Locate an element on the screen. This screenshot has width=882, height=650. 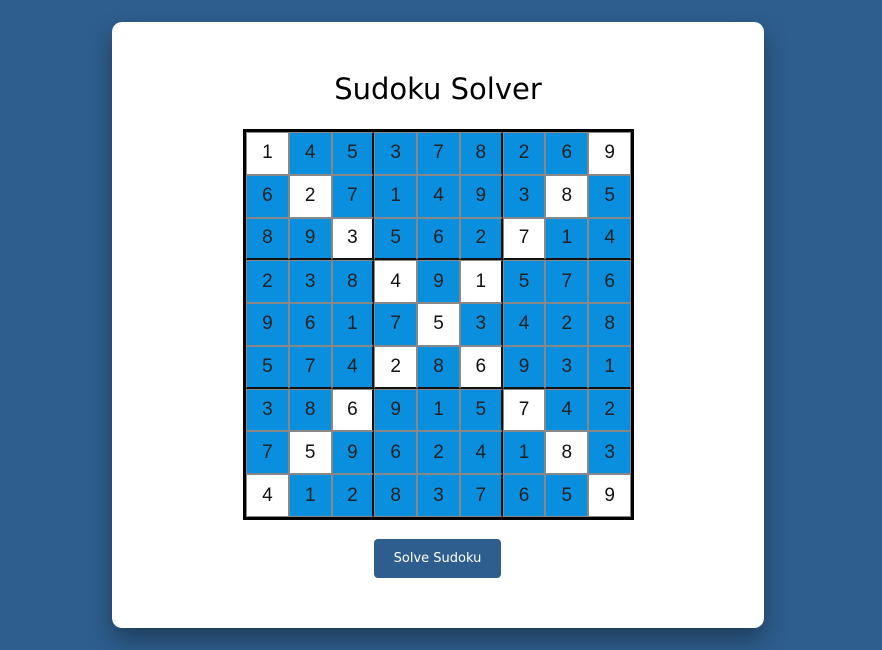
sudoku-cell-r8-c8: 8 is located at coordinates (567, 453).